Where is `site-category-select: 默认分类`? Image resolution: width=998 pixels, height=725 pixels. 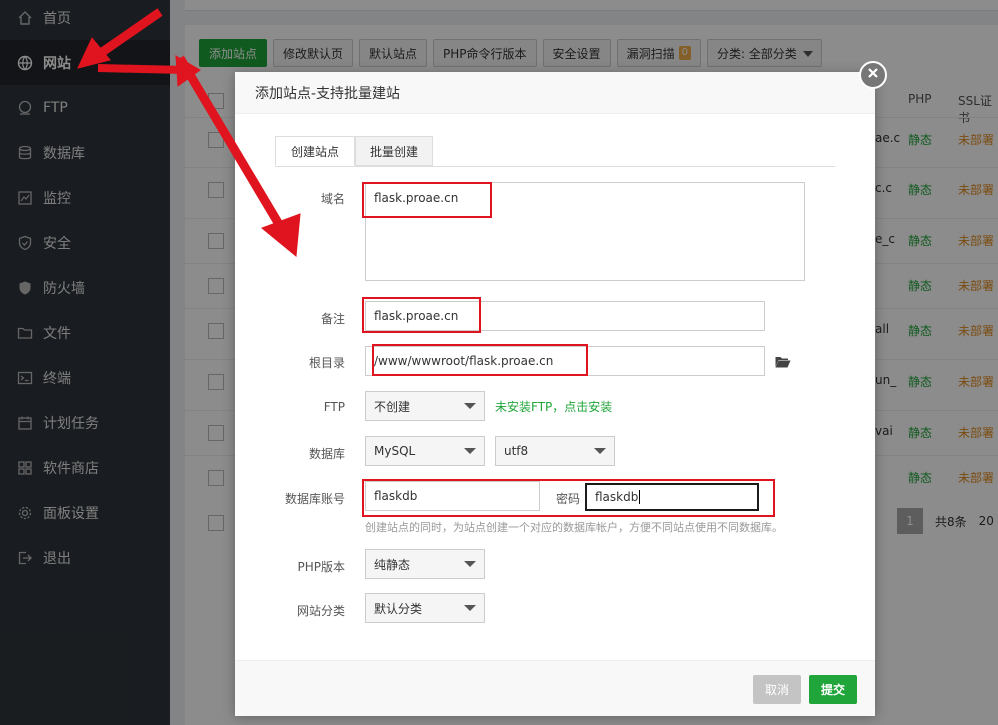 site-category-select: 默认分类 is located at coordinates (425, 608).